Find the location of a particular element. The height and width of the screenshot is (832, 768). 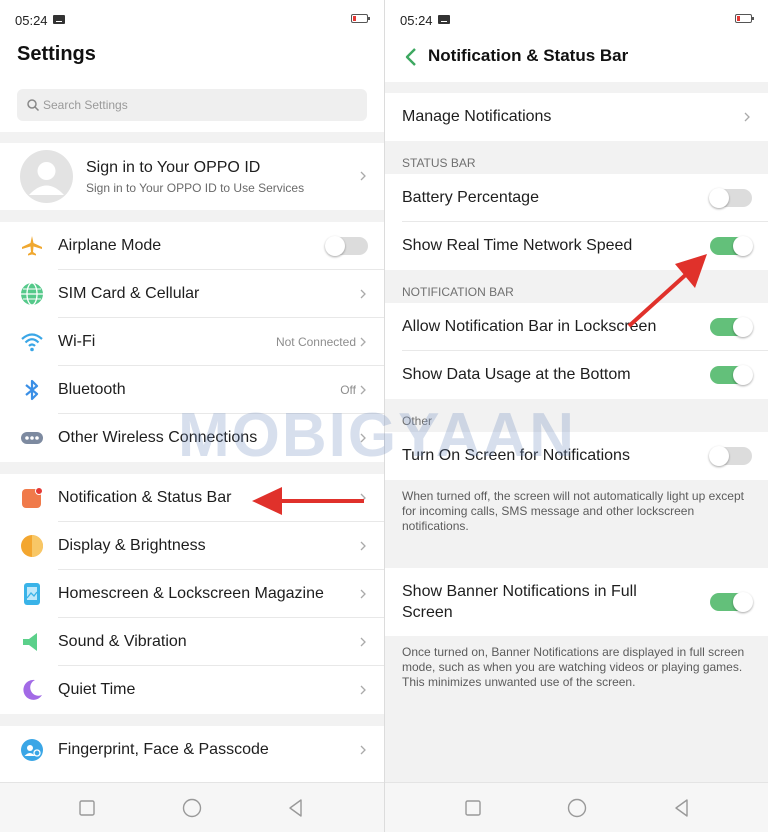

search-icon is located at coordinates (33, 105).